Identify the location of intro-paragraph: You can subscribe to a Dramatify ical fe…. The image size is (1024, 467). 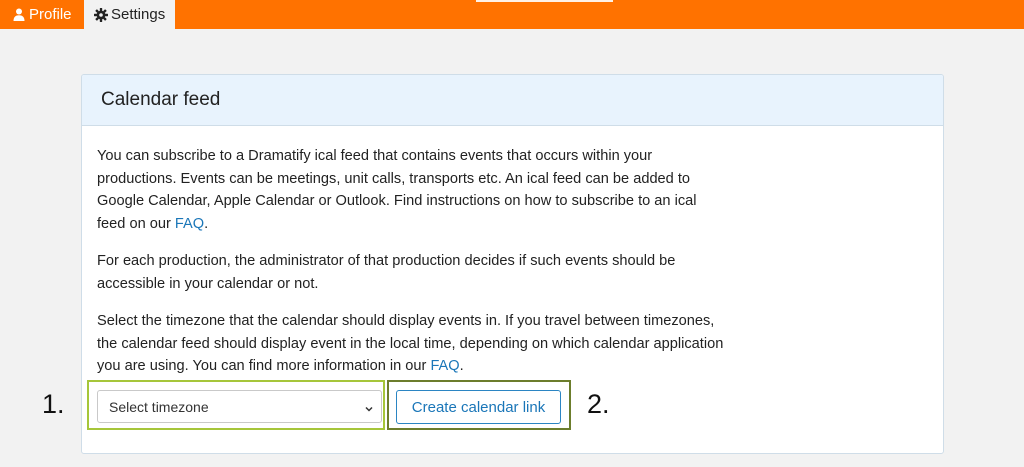
(412, 190).